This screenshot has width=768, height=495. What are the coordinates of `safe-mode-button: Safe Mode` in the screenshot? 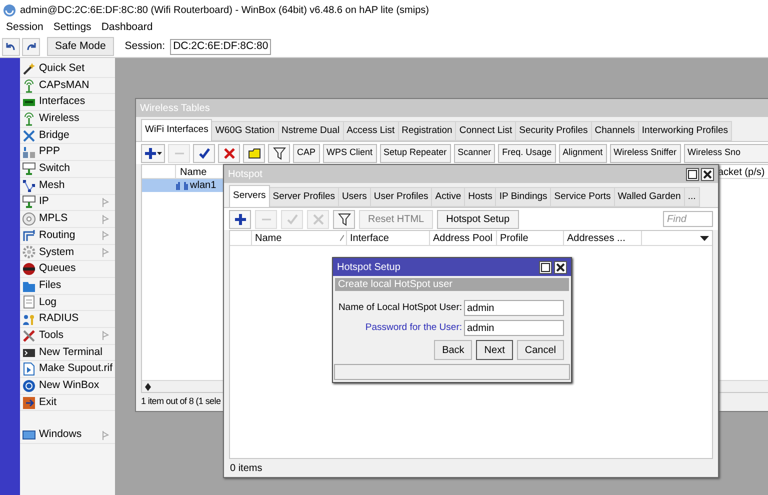 It's located at (80, 46).